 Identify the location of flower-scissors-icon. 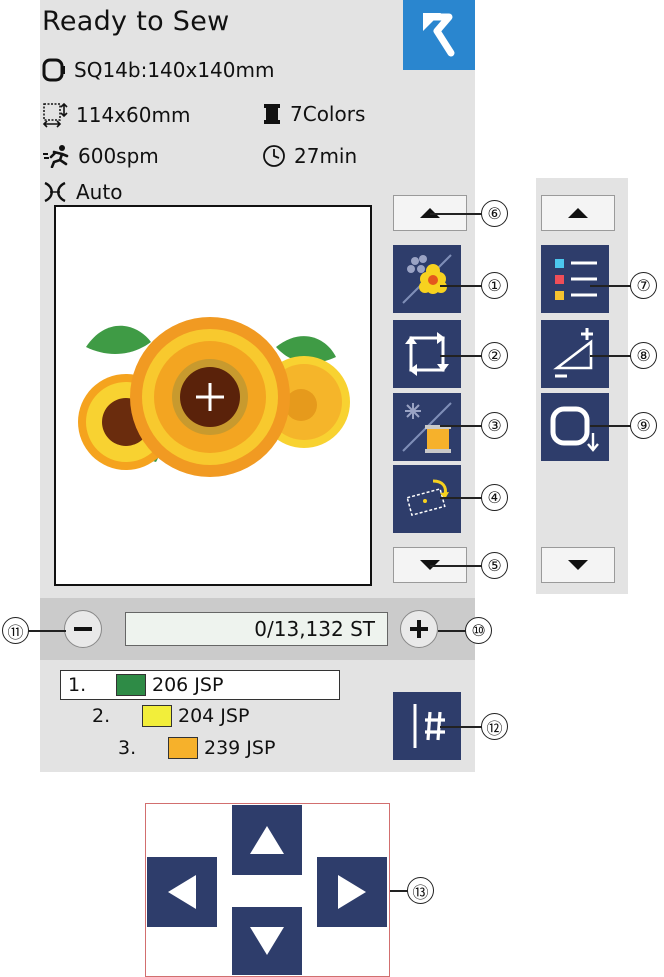
(427, 279).